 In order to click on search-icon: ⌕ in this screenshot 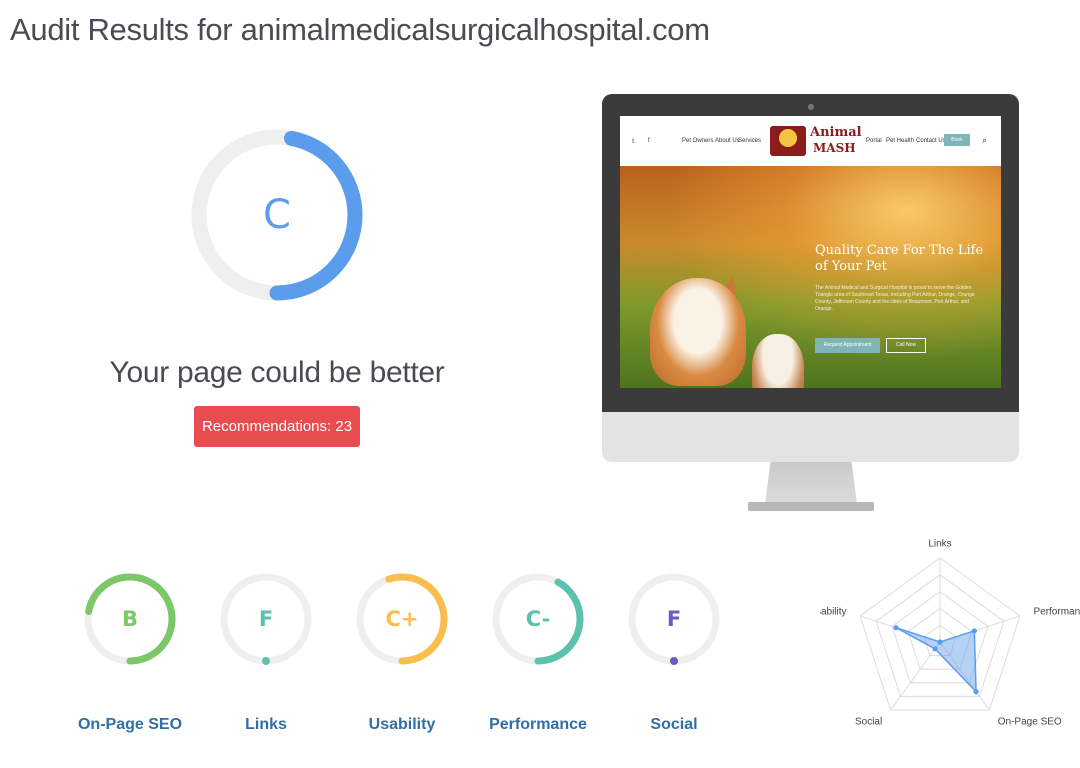, I will do `click(985, 140)`.